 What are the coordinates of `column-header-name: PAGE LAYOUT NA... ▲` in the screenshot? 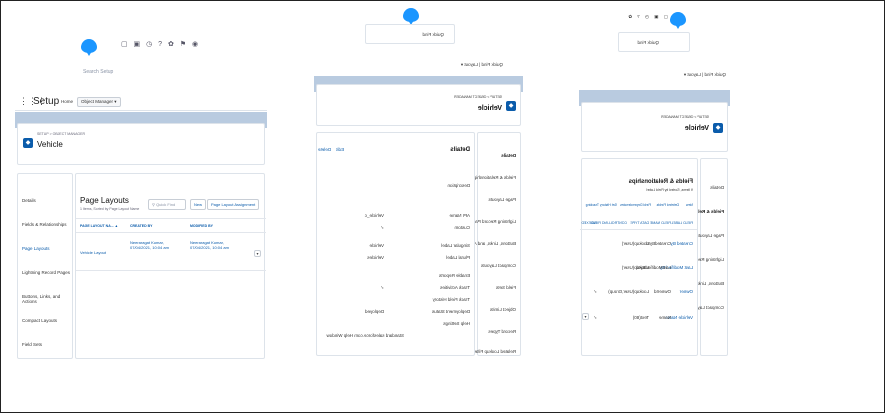 It's located at (99, 226).